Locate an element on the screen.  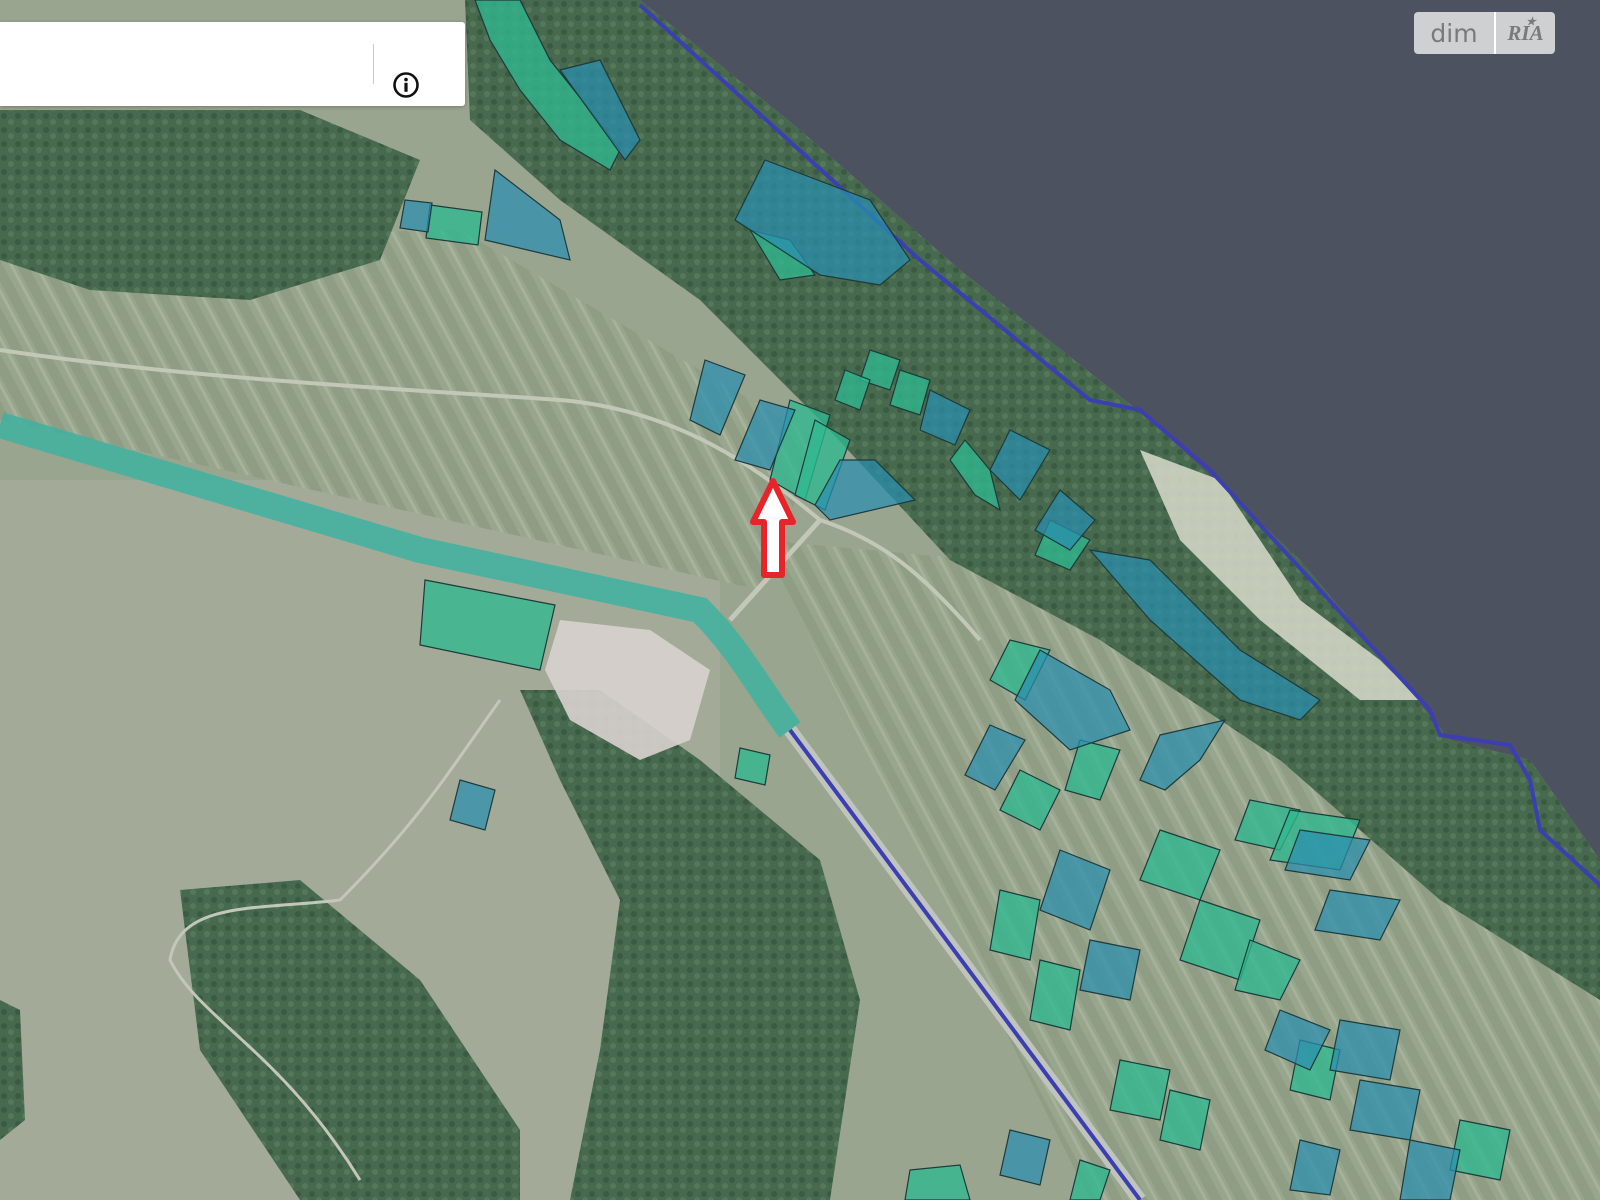
search-input is located at coordinates (186, 65).